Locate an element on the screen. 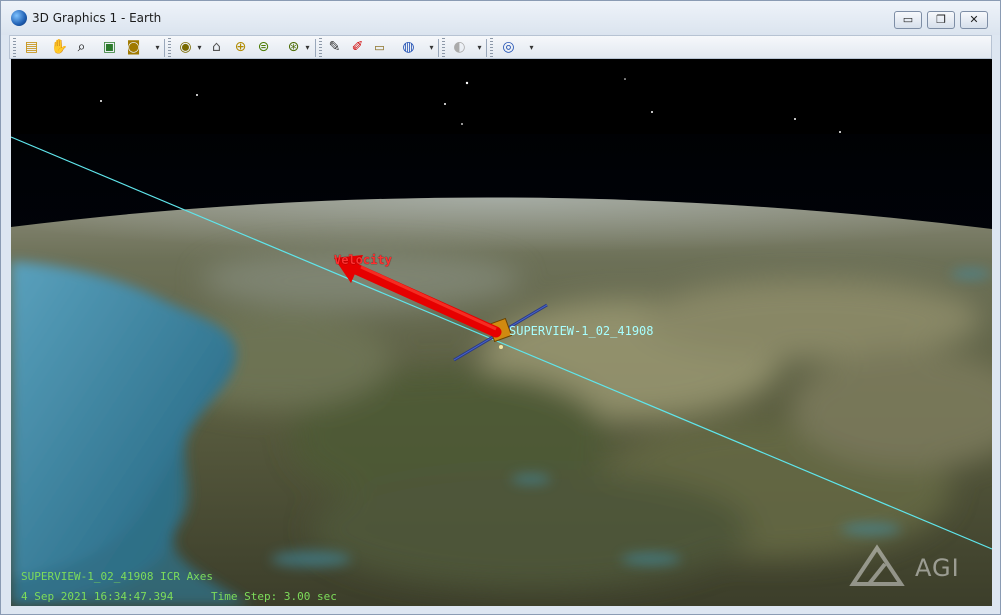 This screenshot has height=615, width=1001. satellite-label: SUPERVIEW-1_02_41908 is located at coordinates (581, 331).